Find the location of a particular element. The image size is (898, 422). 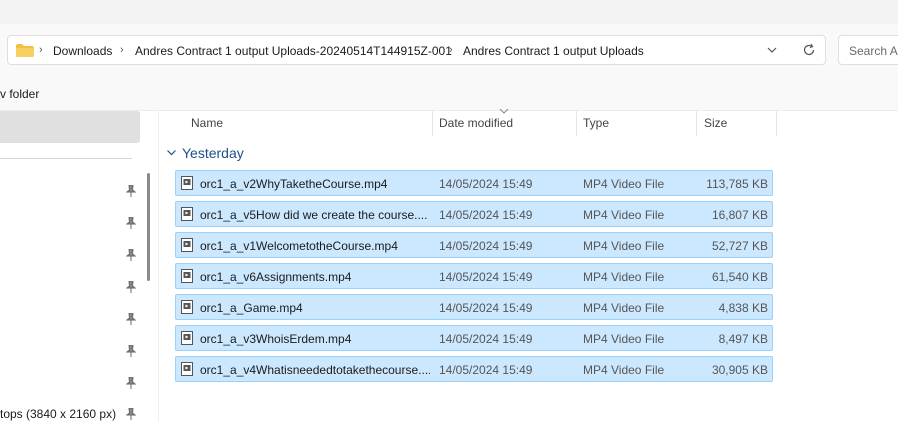

nav-divider is located at coordinates (66, 158).